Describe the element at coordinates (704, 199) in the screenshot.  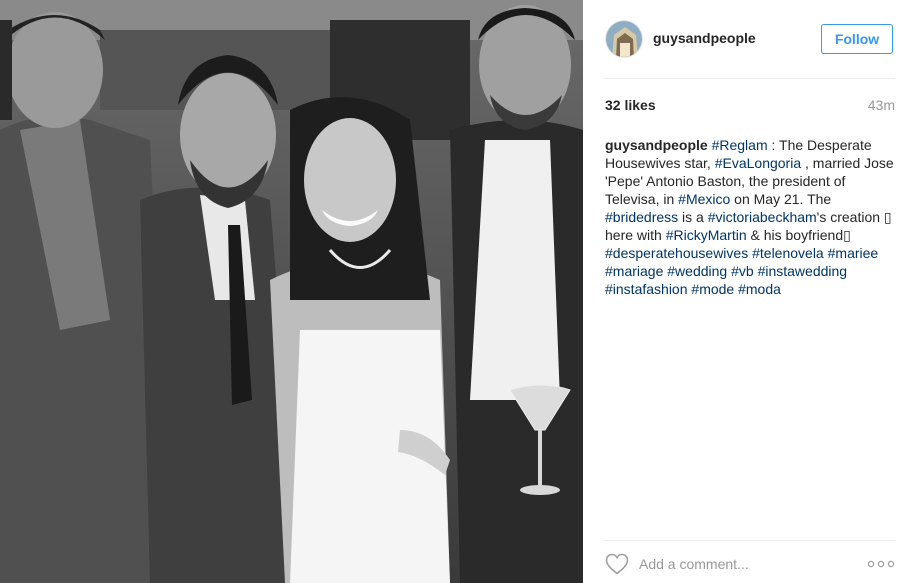
I see `hashtag-link: #Mexico` at that location.